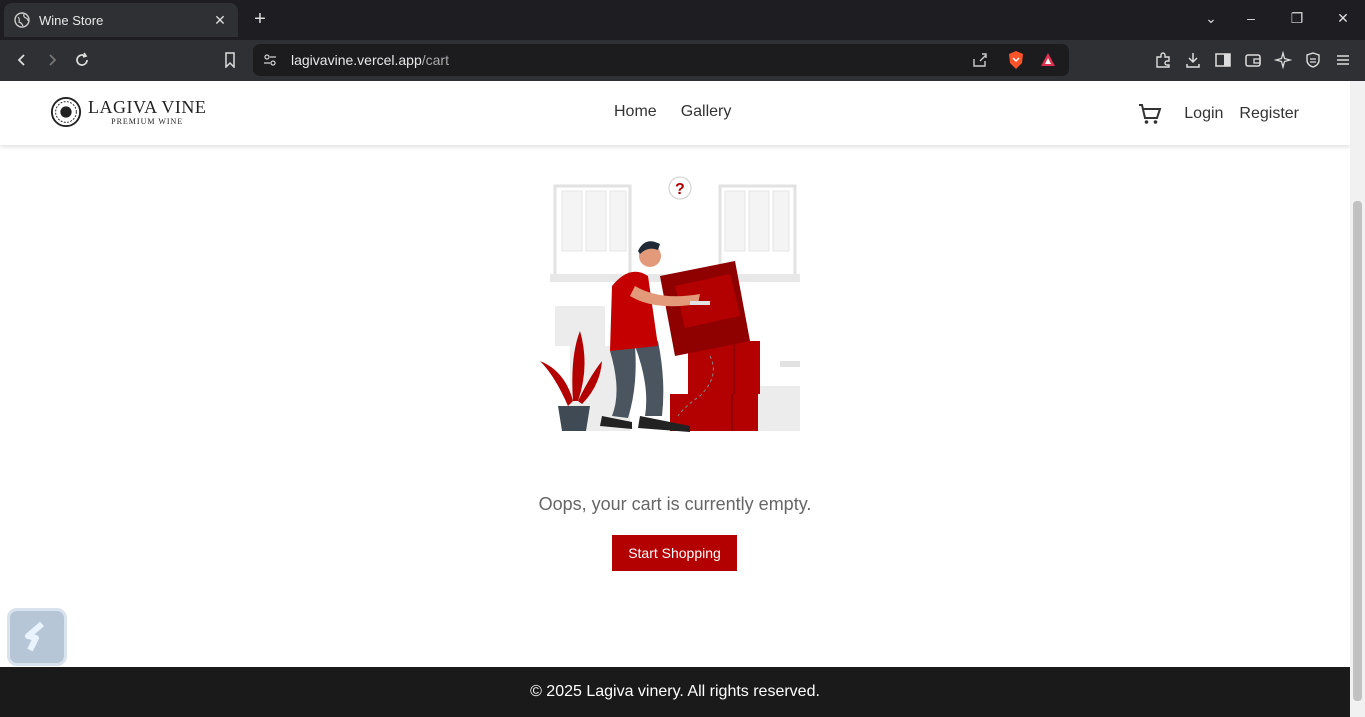 Image resolution: width=1365 pixels, height=717 pixels. What do you see at coordinates (1223, 60) in the screenshot?
I see `sidebar-icon` at bounding box center [1223, 60].